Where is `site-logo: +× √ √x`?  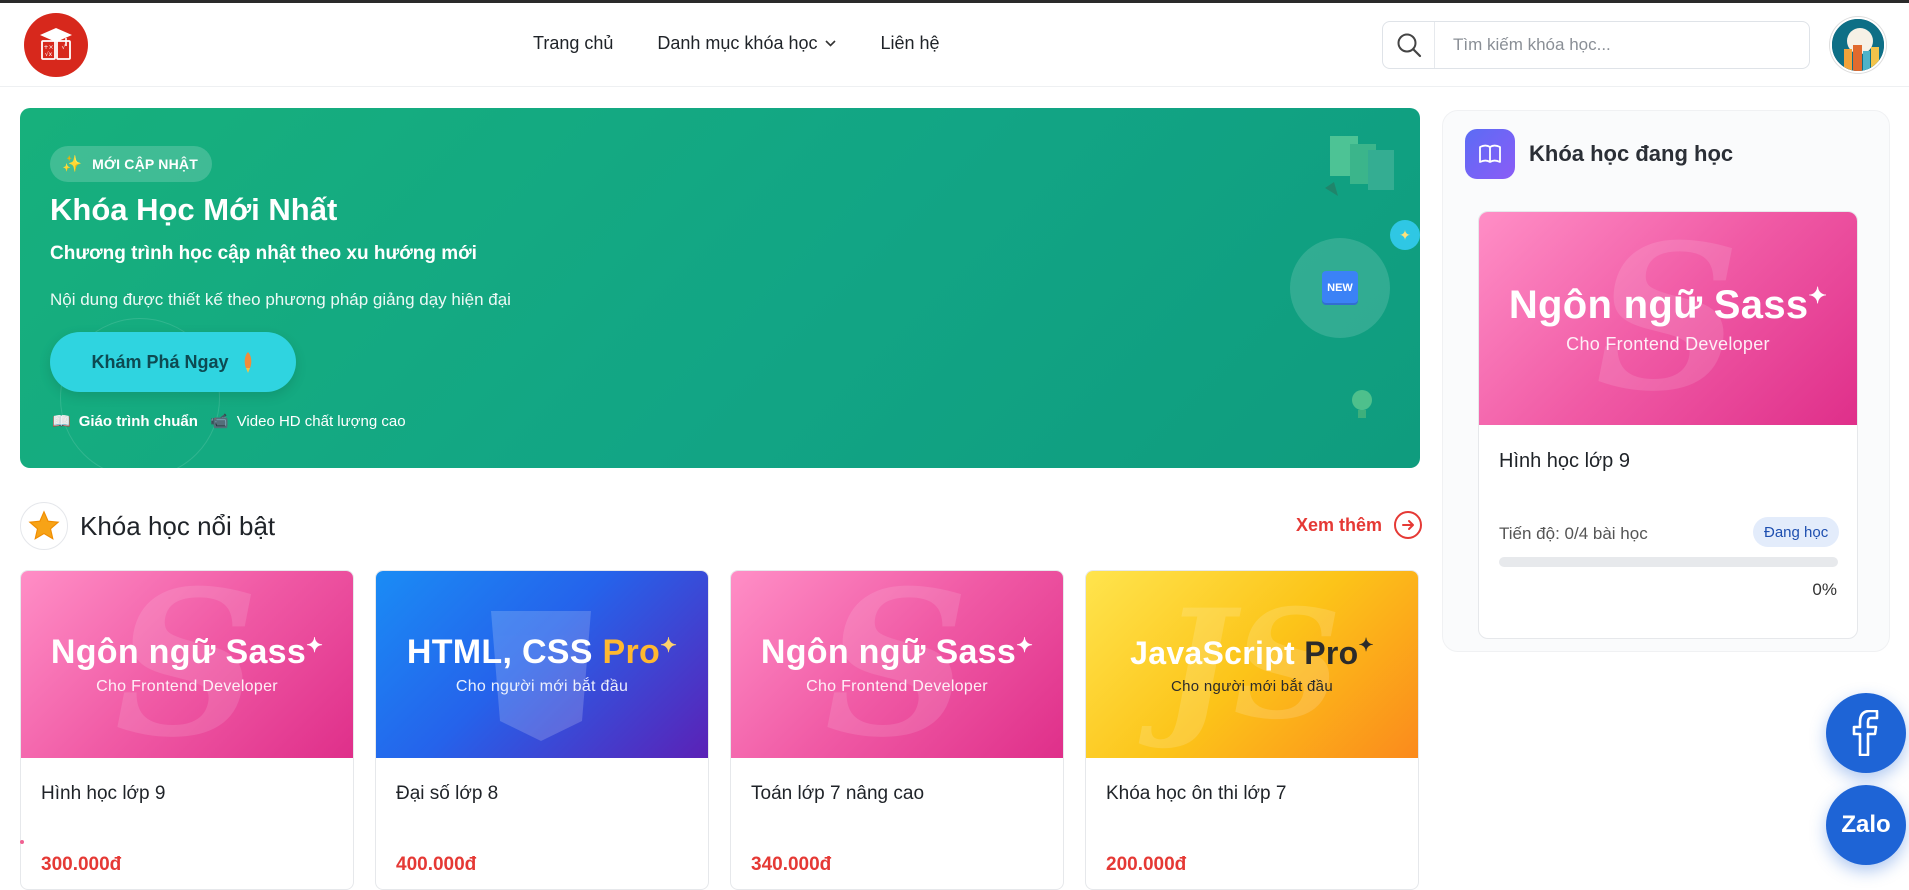 site-logo: +× √ √x is located at coordinates (56, 45).